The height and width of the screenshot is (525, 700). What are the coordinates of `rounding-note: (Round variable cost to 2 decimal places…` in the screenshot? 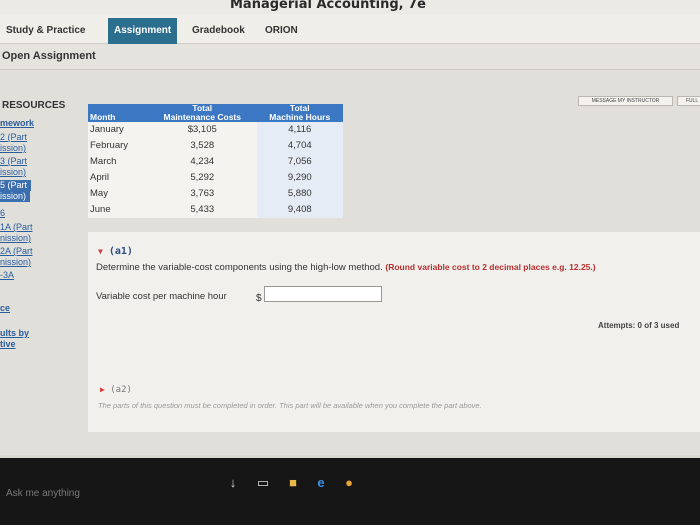 It's located at (490, 267).